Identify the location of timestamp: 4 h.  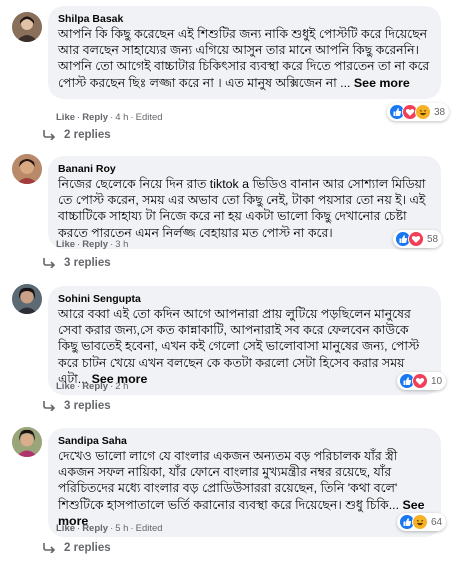
(121, 117).